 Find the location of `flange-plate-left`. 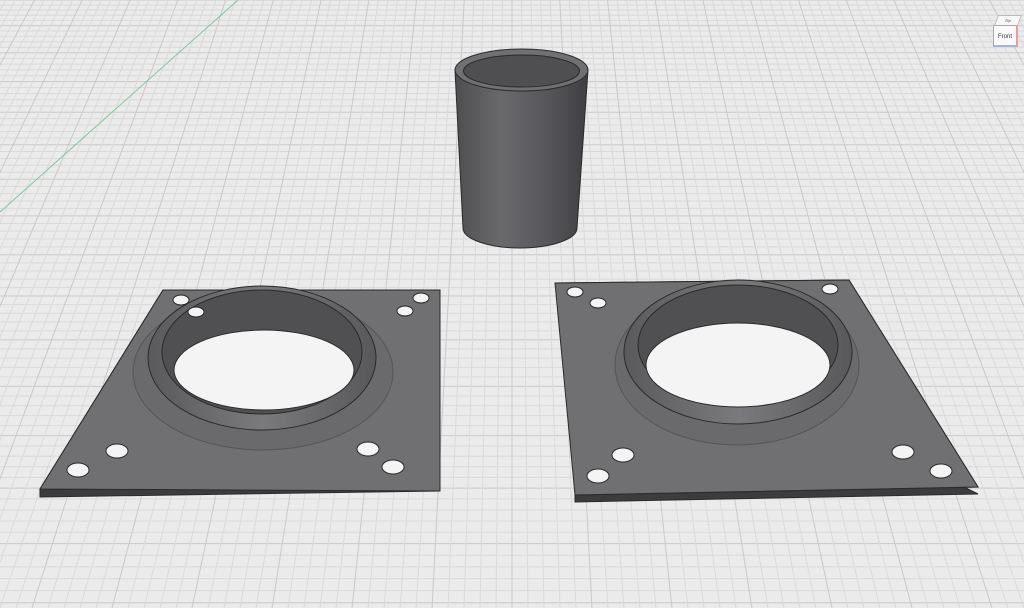

flange-plate-left is located at coordinates (240, 391).